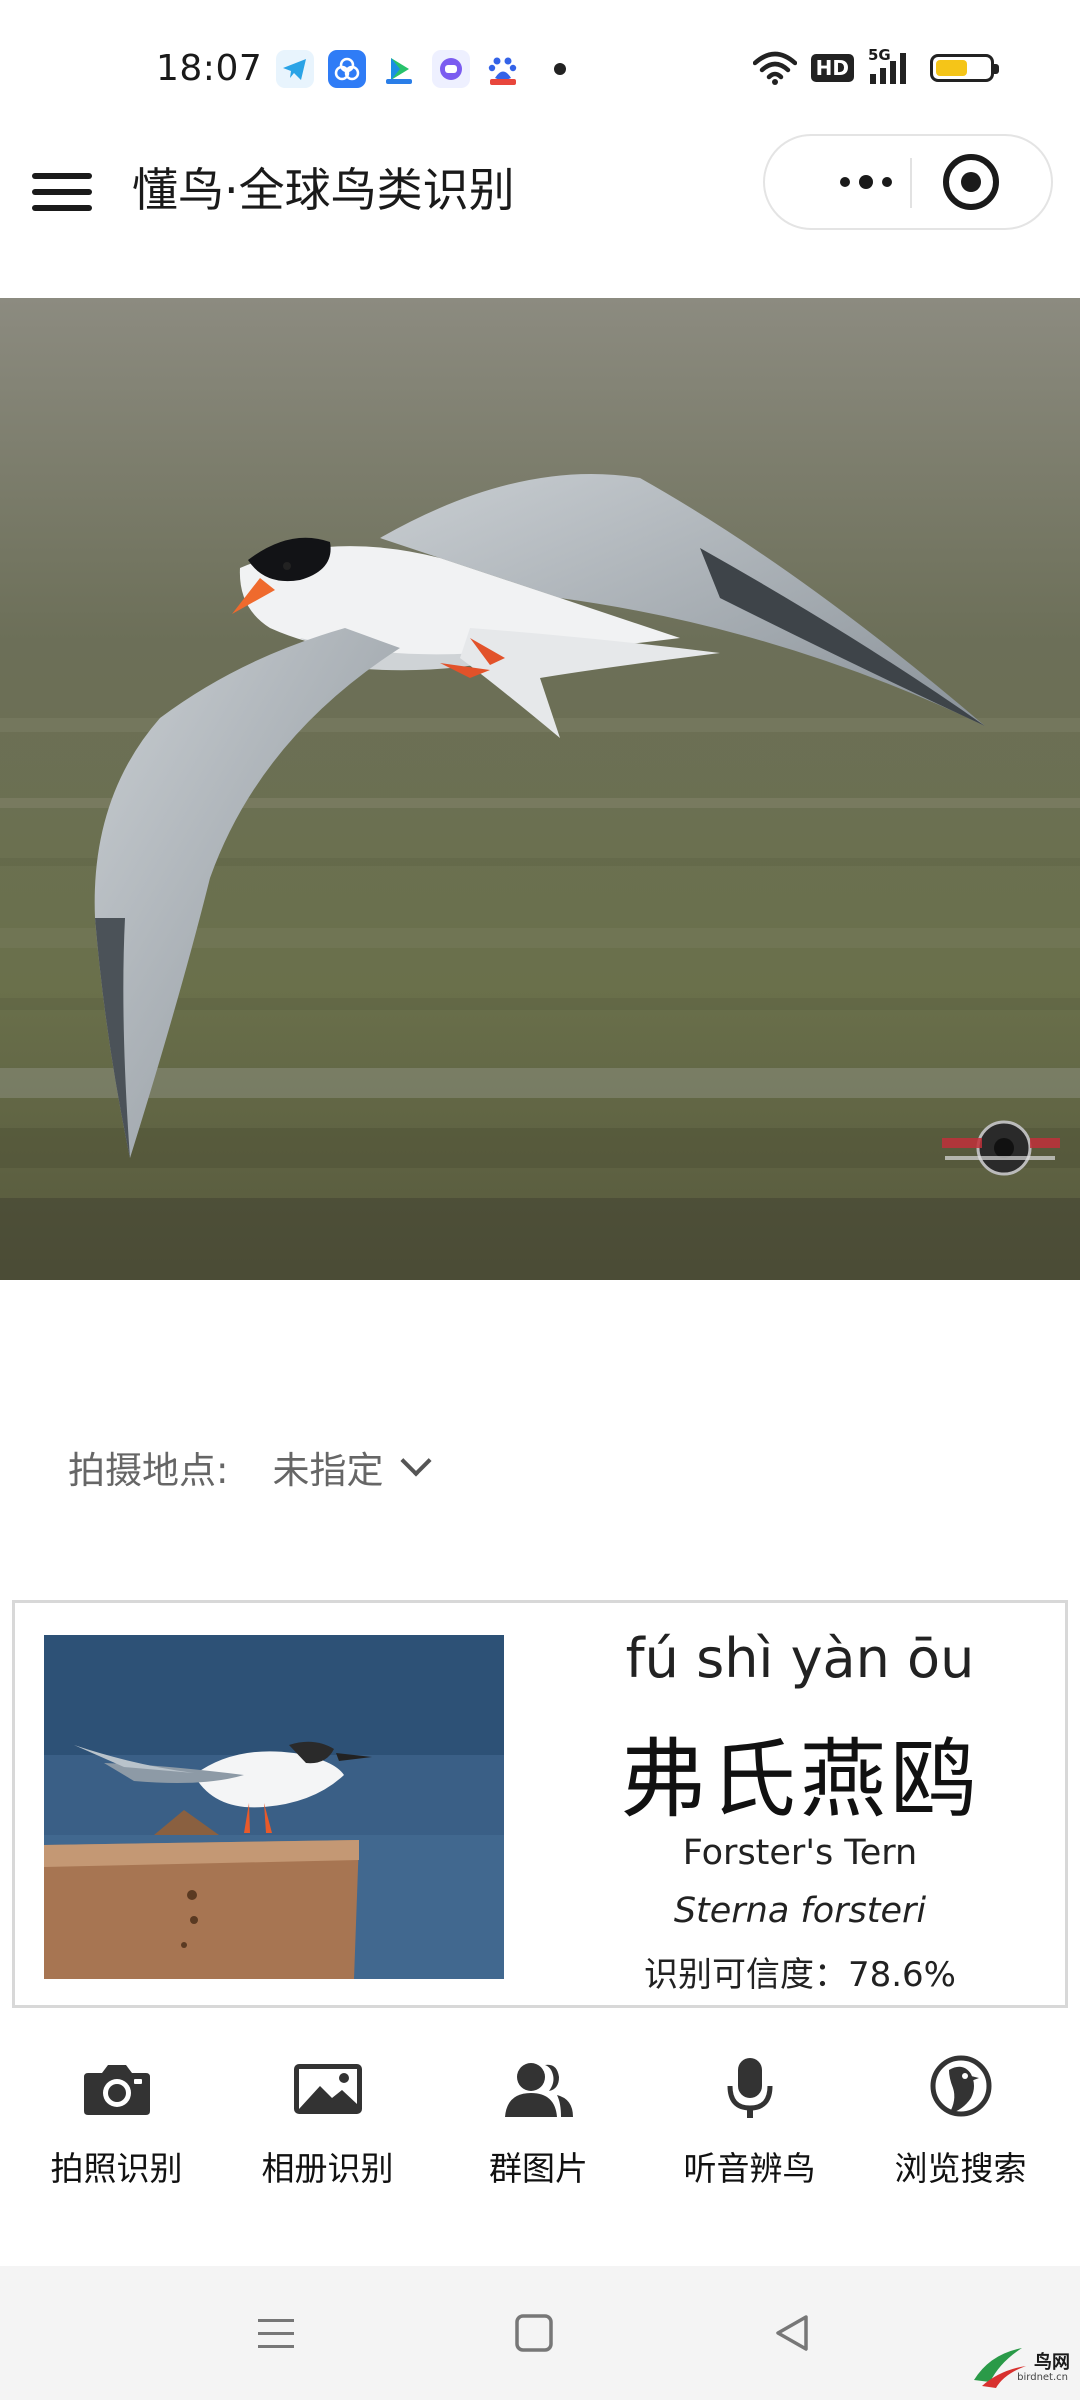  I want to click on close-target-icon, so click(971, 182).